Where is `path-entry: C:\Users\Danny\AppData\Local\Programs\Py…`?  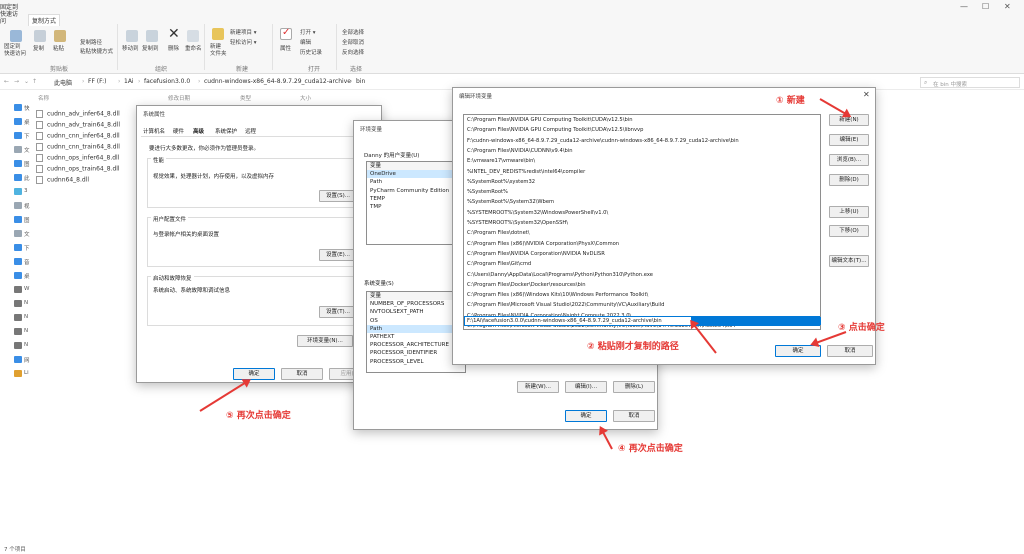
path-entry: C:\Users\Danny\AppData\Local\Programs\Py… is located at coordinates (560, 275).